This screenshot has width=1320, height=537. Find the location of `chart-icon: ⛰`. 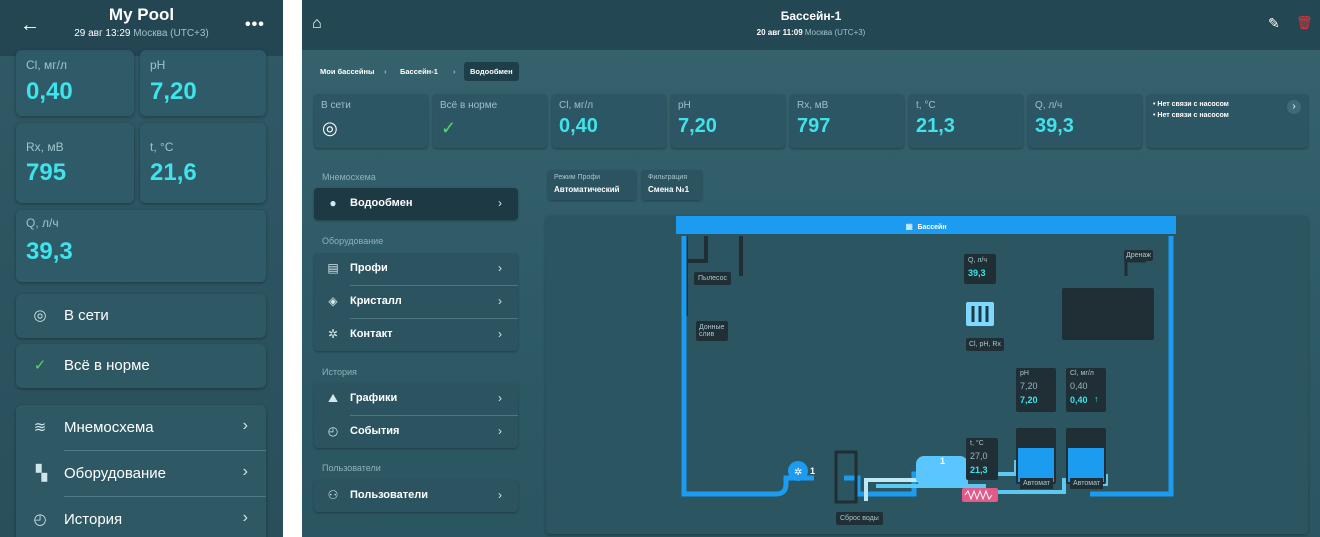

chart-icon: ⛰ is located at coordinates (333, 398).